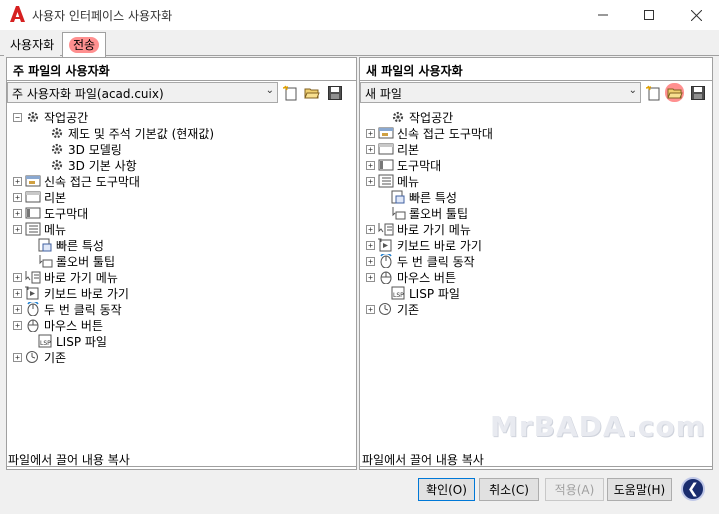  I want to click on maximize-button, so click(649, 15).